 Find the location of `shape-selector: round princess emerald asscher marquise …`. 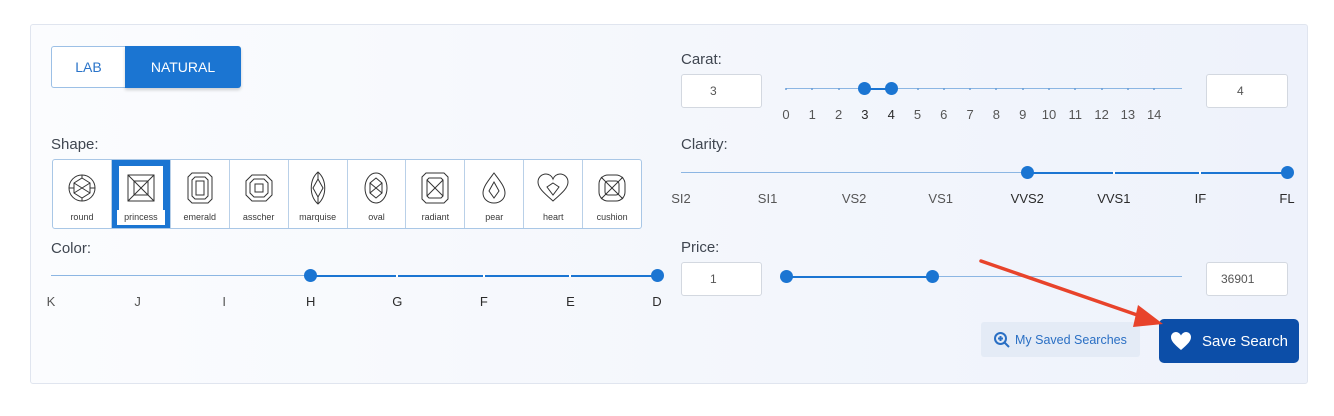

shape-selector: round princess emerald asscher marquise … is located at coordinates (347, 194).